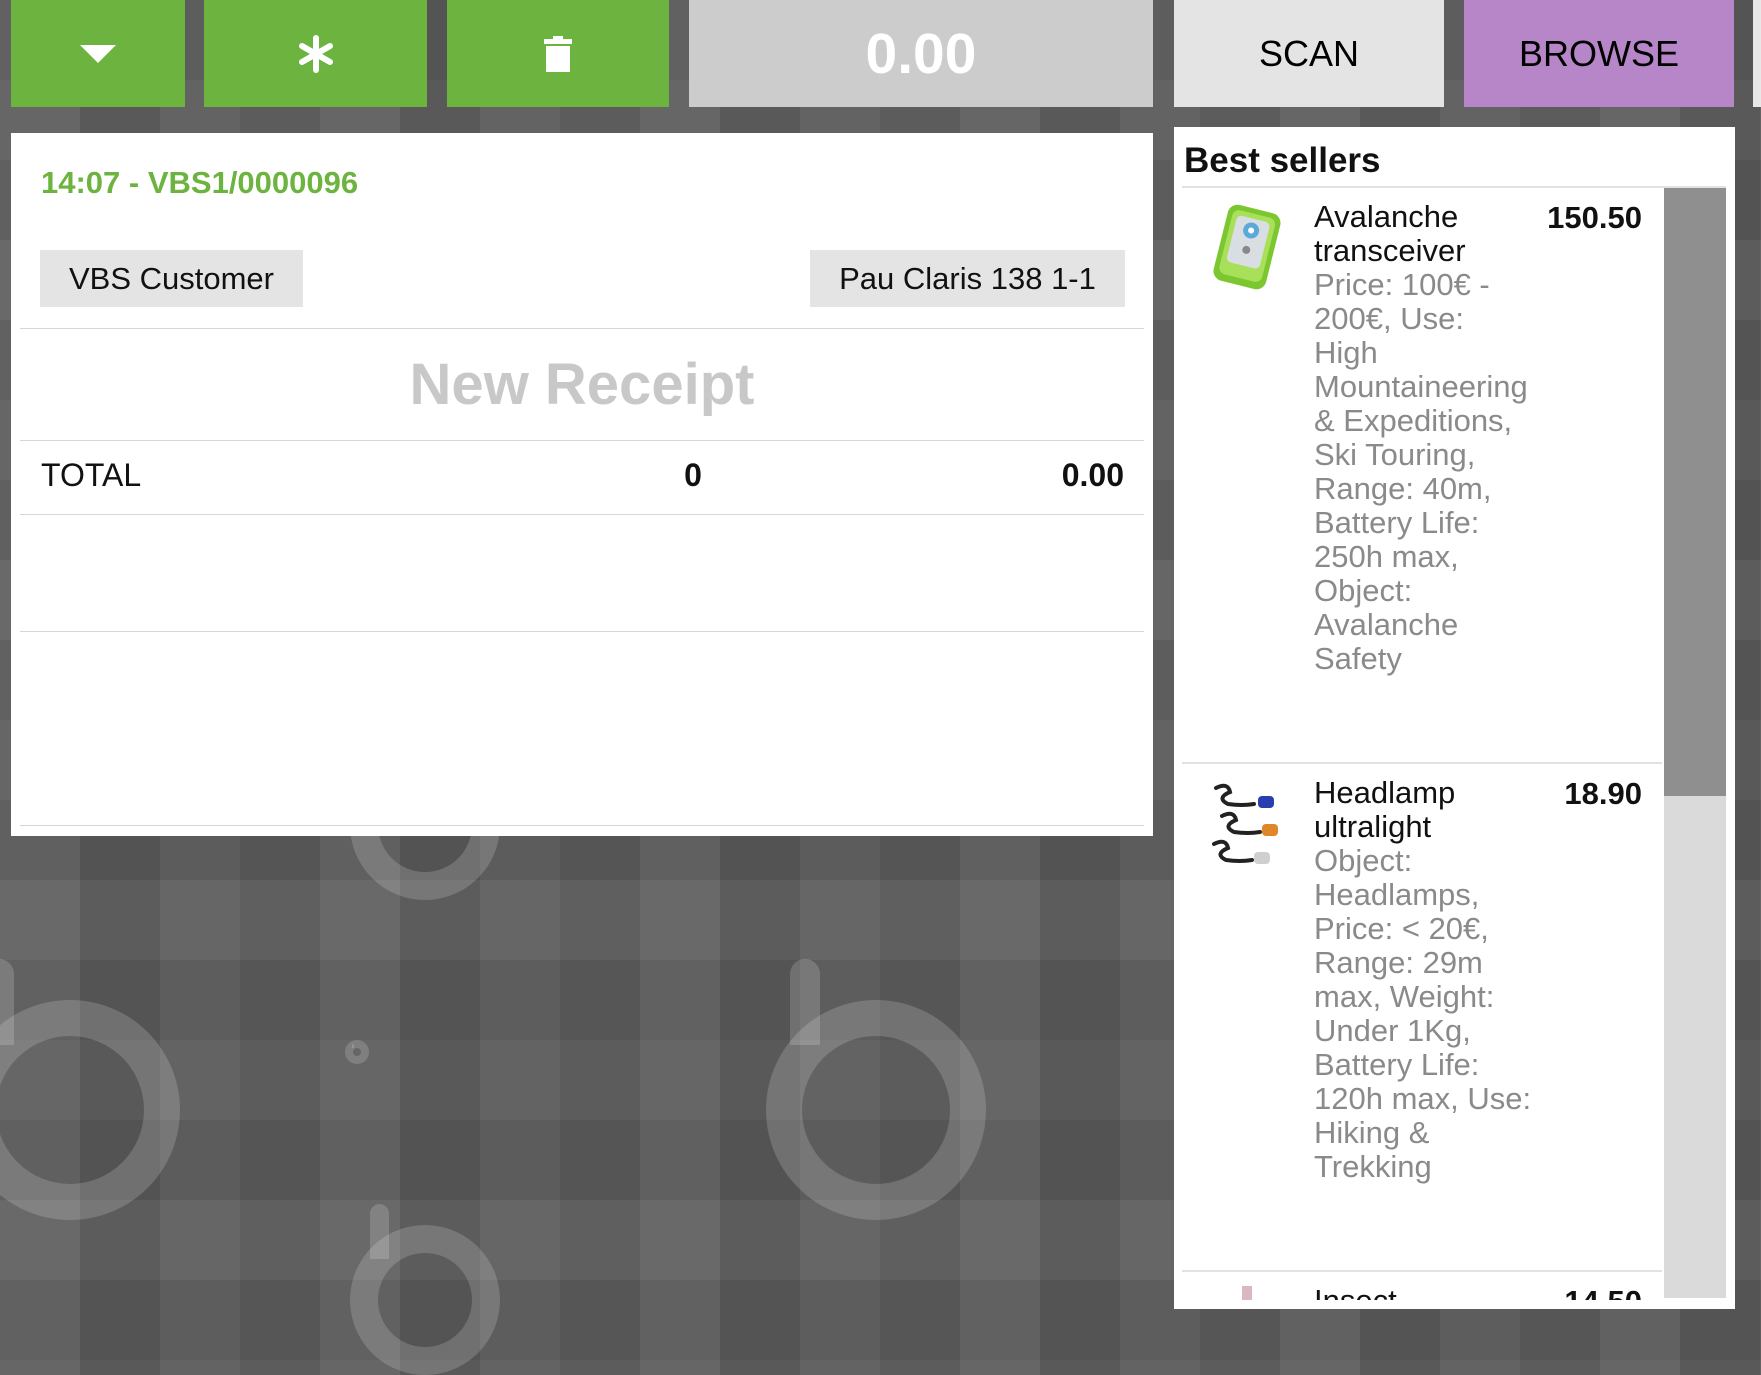 Image resolution: width=1761 pixels, height=1375 pixels. Describe the element at coordinates (1245, 823) in the screenshot. I see `headlamp-image` at that location.